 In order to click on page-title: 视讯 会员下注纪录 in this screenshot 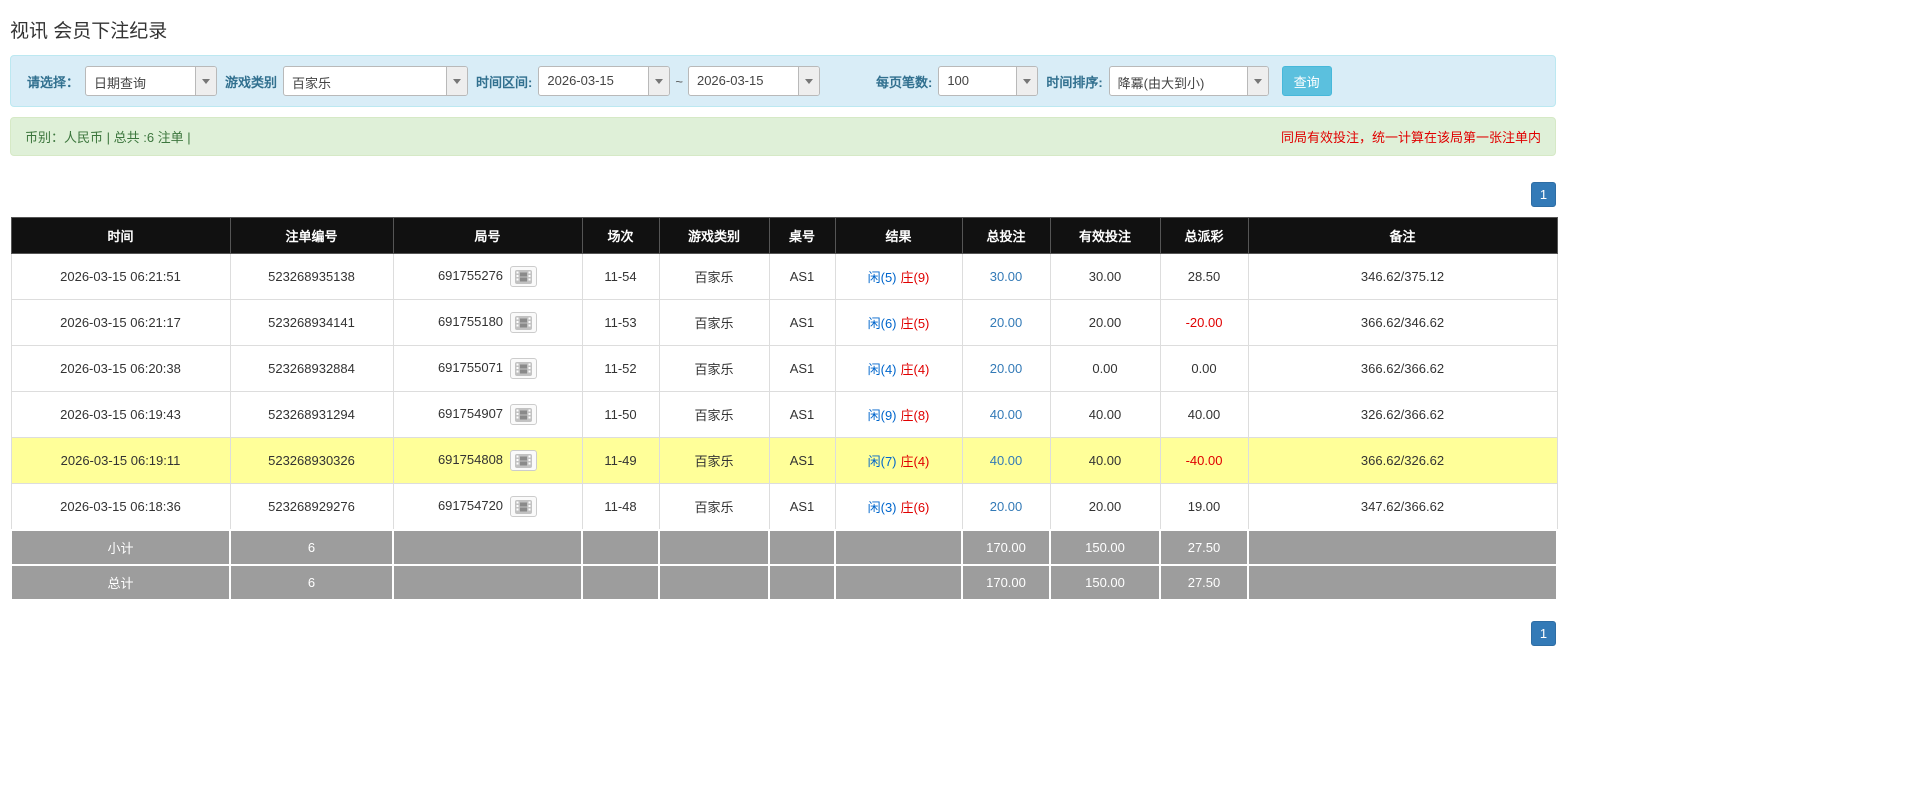, I will do `click(89, 31)`.